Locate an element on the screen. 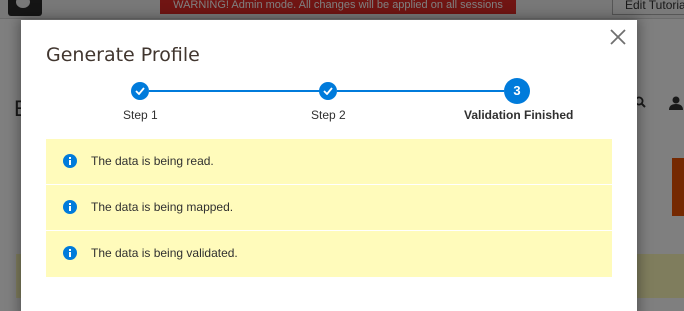 The image size is (684, 311). step-1-indicator is located at coordinates (140, 91).